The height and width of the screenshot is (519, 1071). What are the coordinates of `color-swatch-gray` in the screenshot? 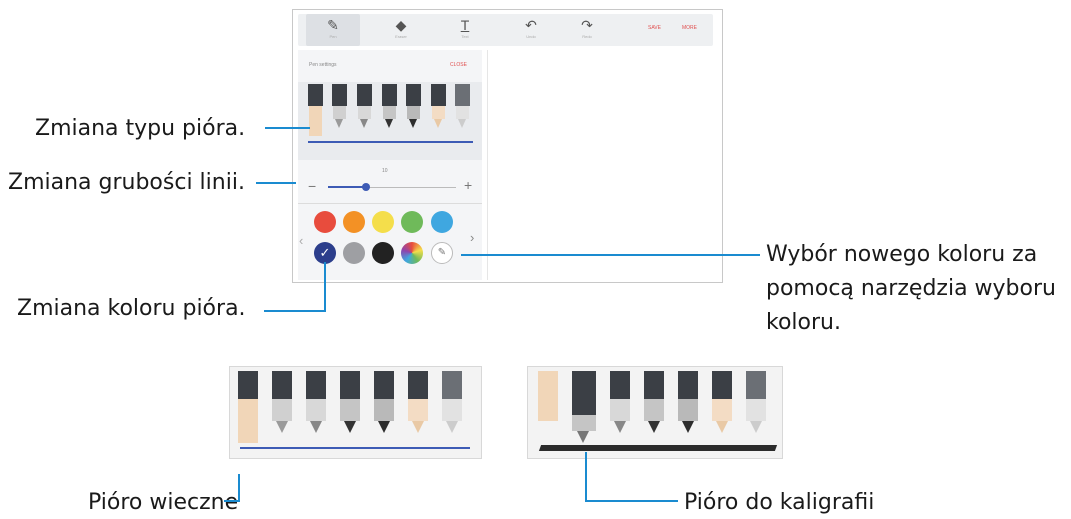 It's located at (354, 253).